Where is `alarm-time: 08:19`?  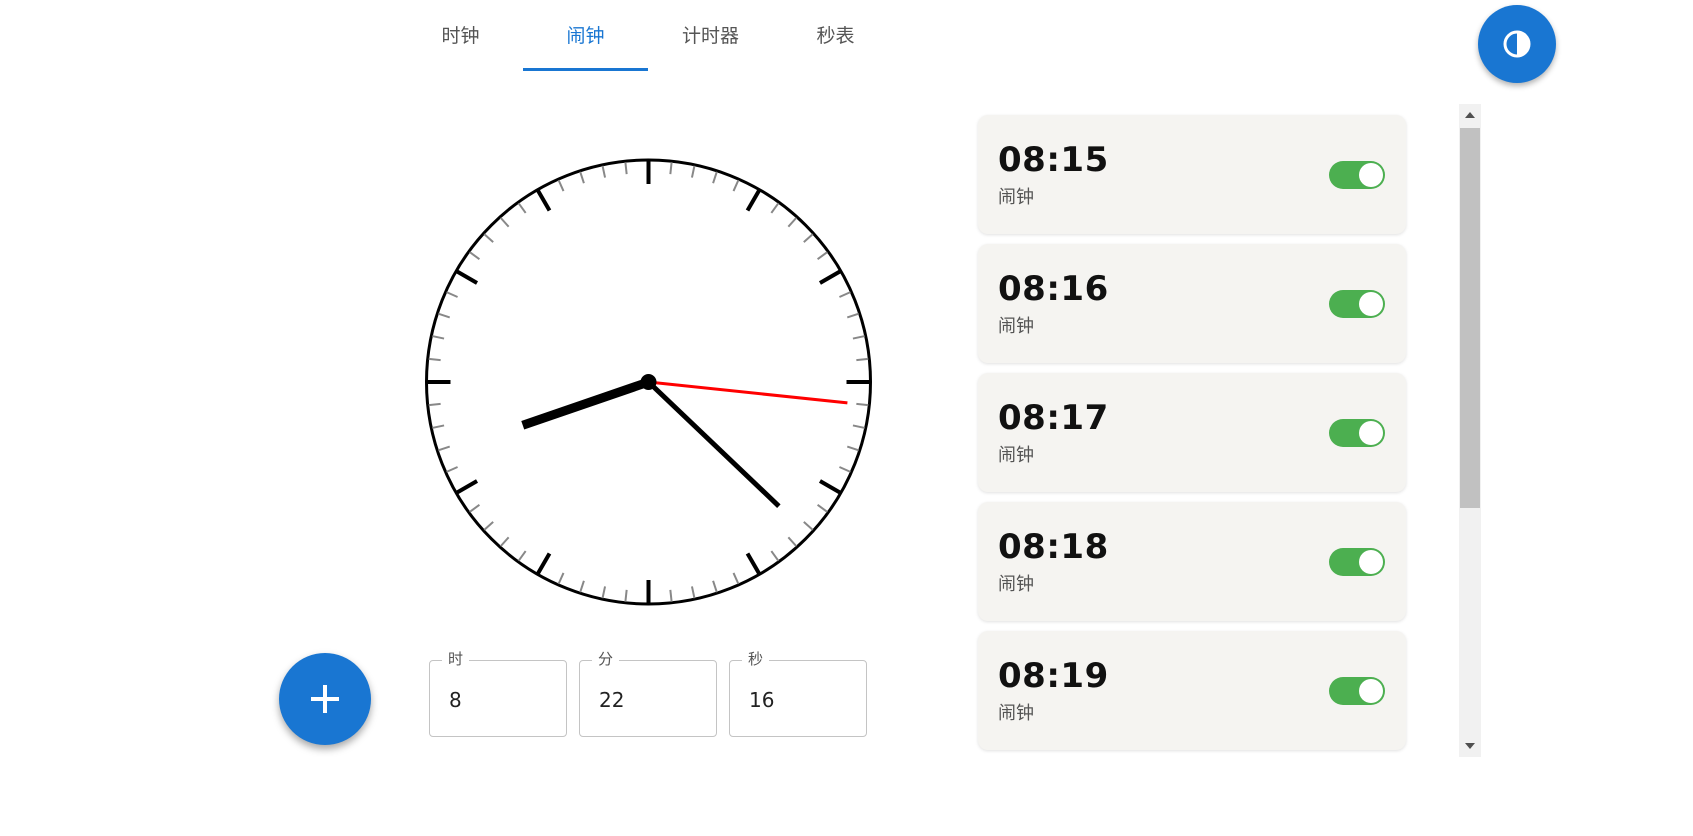
alarm-time: 08:19 is located at coordinates (1053, 676).